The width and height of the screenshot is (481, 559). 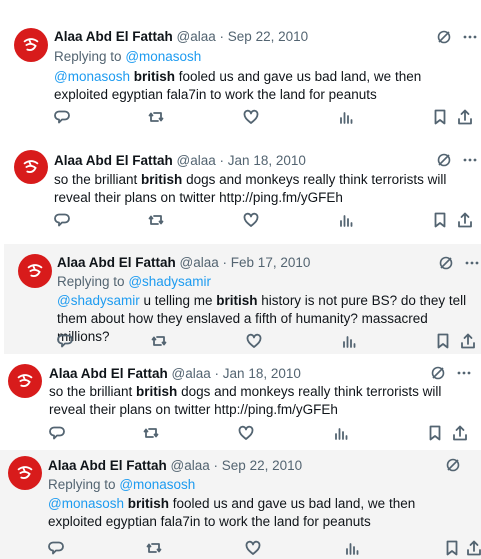 What do you see at coordinates (178, 300) in the screenshot?
I see `text-segment: u telling me` at bounding box center [178, 300].